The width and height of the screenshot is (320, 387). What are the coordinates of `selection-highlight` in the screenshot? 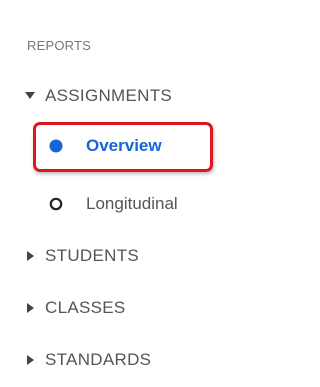 It's located at (123, 147).